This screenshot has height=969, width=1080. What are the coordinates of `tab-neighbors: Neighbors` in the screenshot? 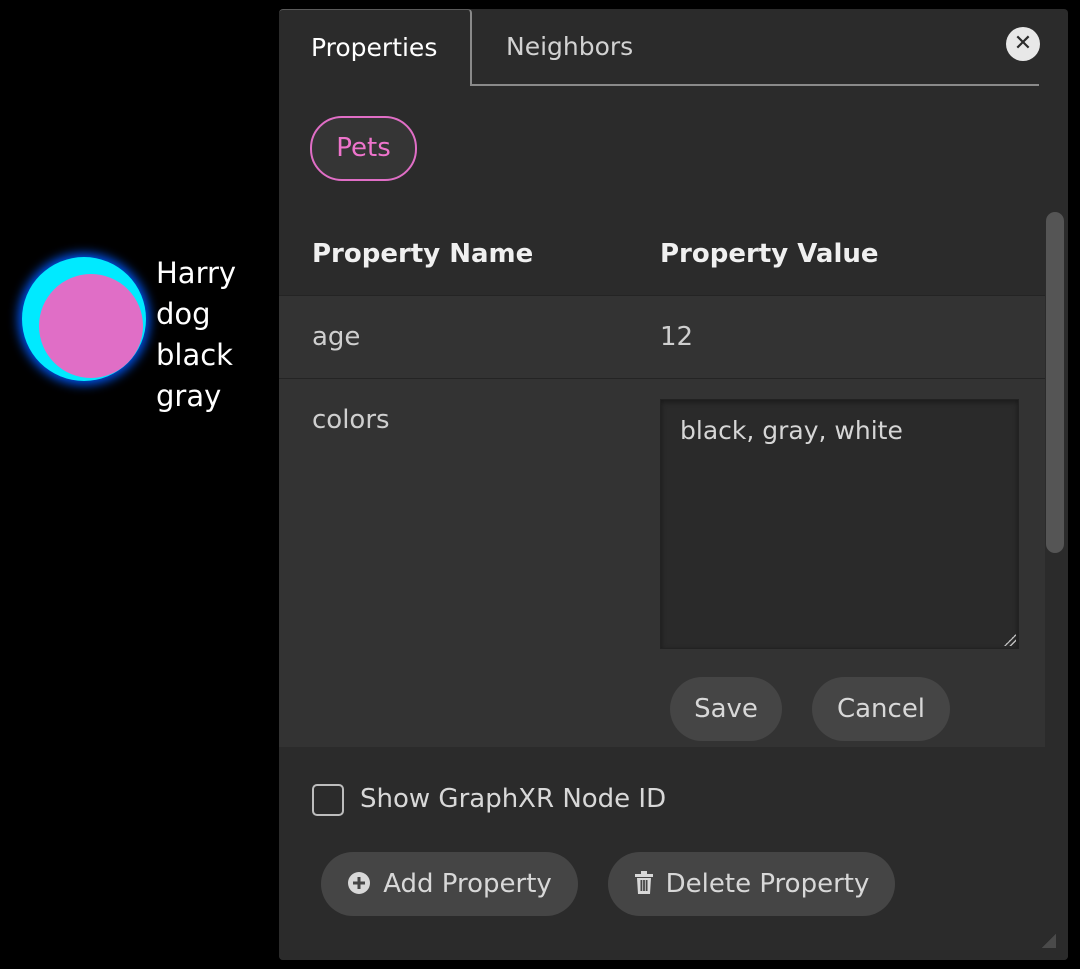 It's located at (569, 46).